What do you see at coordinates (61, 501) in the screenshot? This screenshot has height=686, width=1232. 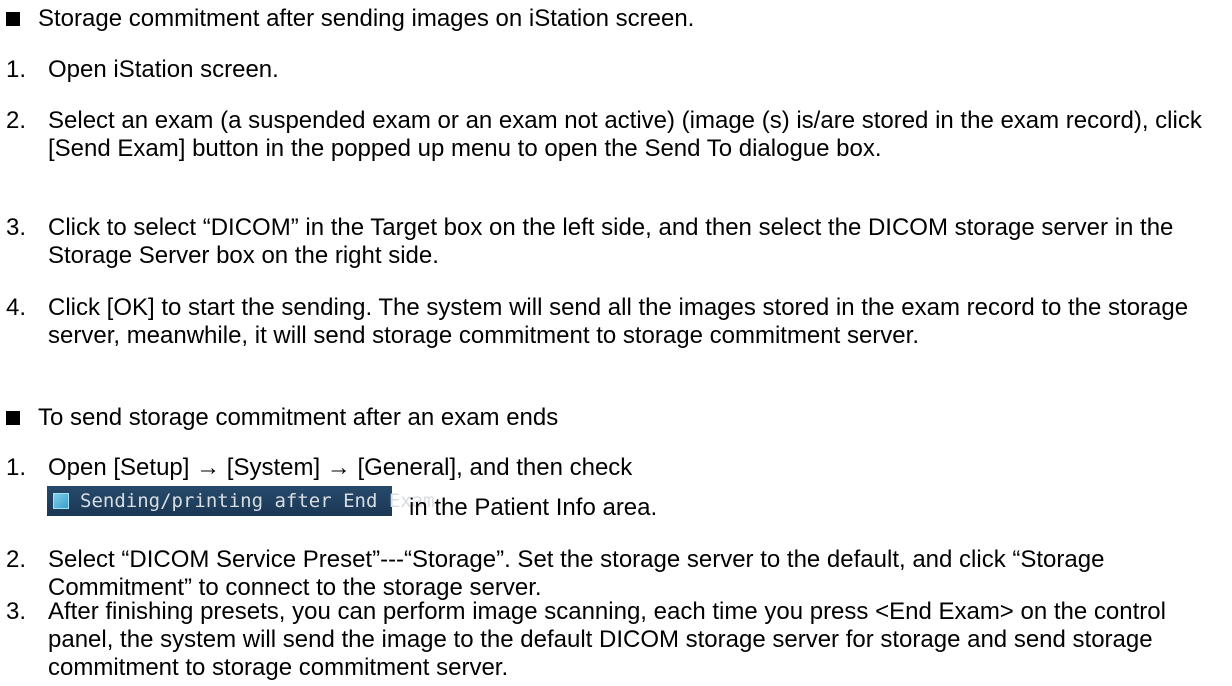 I see `checkbox-icon` at bounding box center [61, 501].